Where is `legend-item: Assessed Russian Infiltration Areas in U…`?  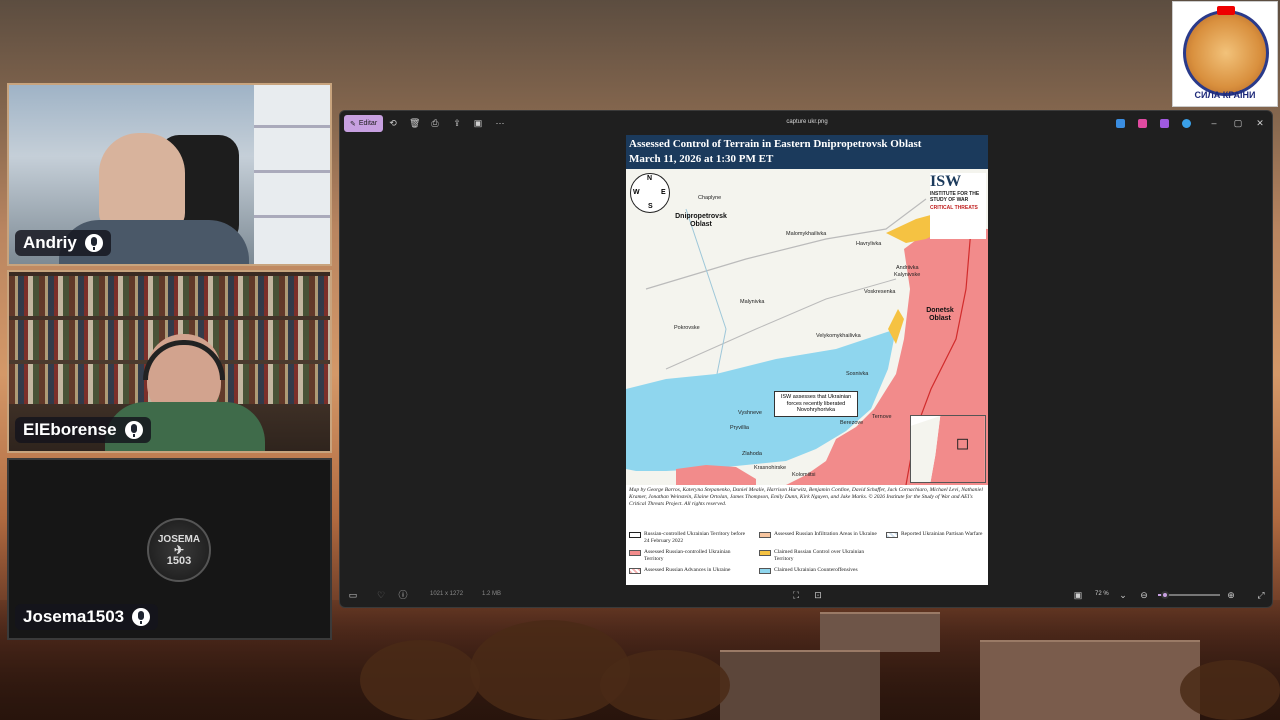
legend-item: Assessed Russian Infiltration Areas in U… is located at coordinates (819, 534).